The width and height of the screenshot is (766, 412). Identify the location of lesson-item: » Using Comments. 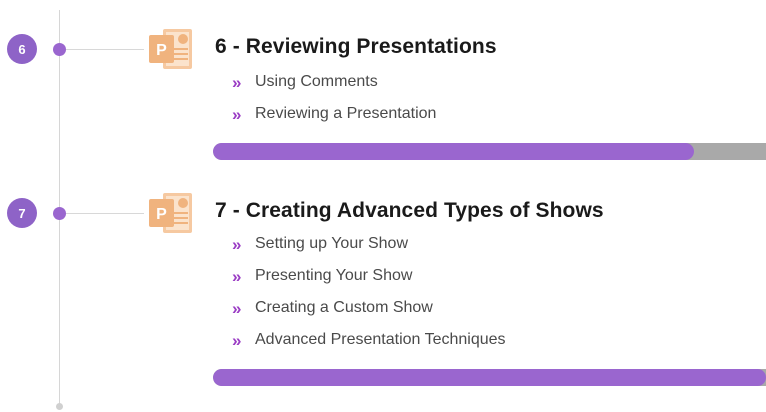
(334, 82).